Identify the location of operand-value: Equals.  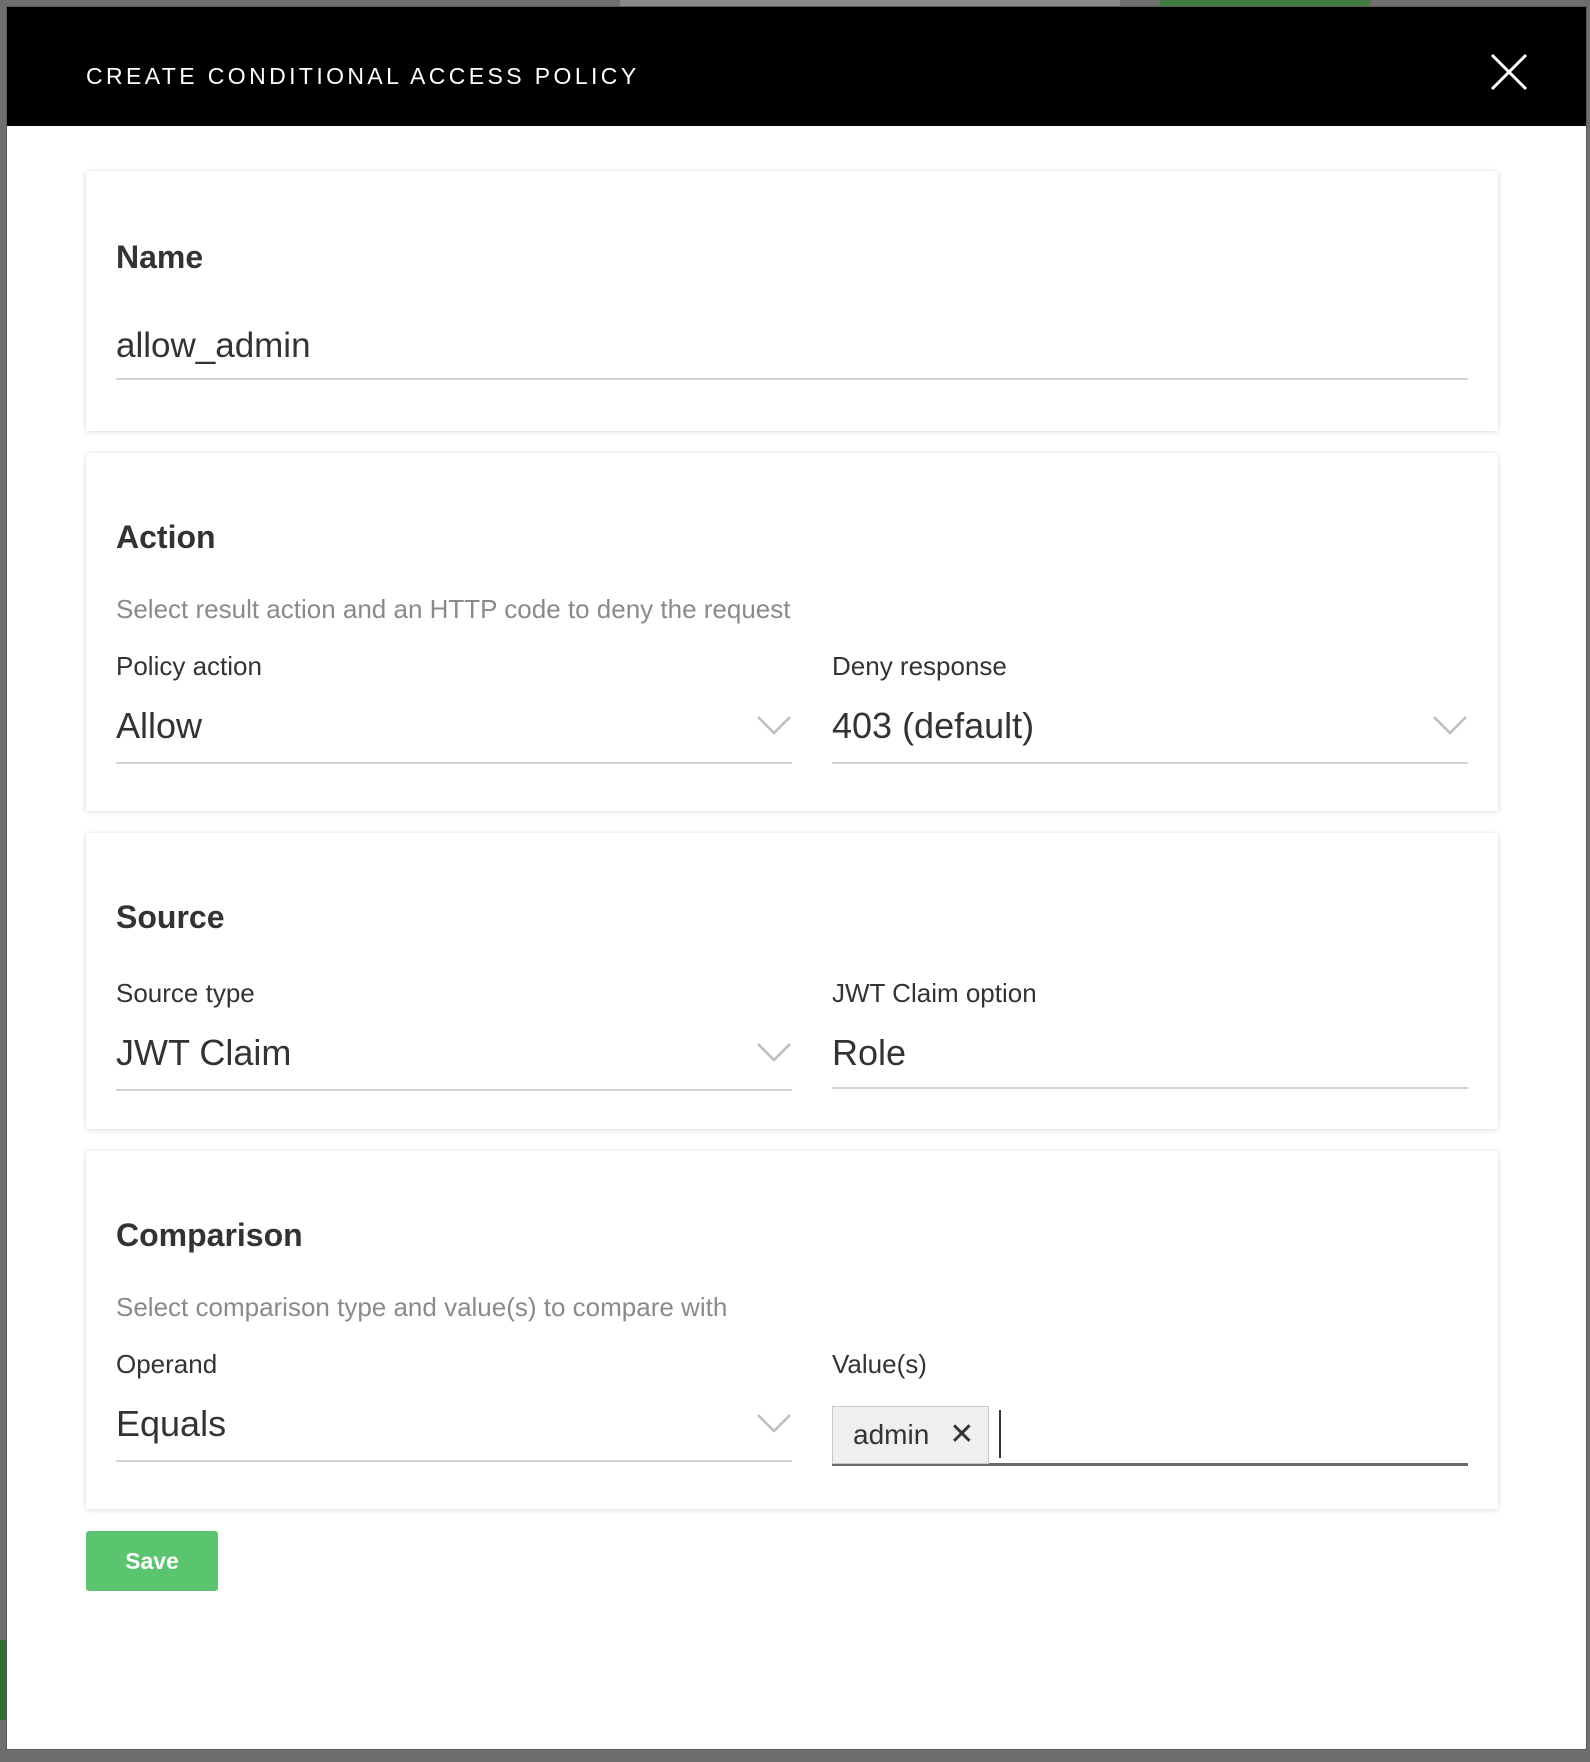
(171, 1423).